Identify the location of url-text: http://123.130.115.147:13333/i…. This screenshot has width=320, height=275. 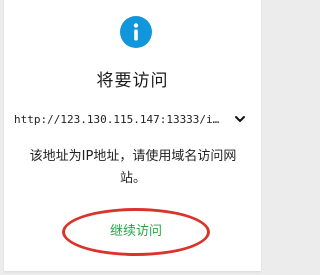
(117, 119).